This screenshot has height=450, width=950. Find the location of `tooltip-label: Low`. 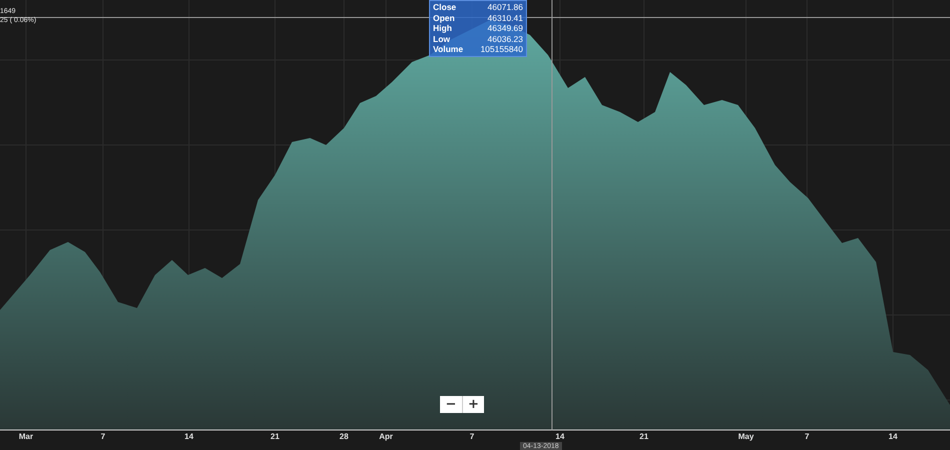

tooltip-label: Low is located at coordinates (442, 39).